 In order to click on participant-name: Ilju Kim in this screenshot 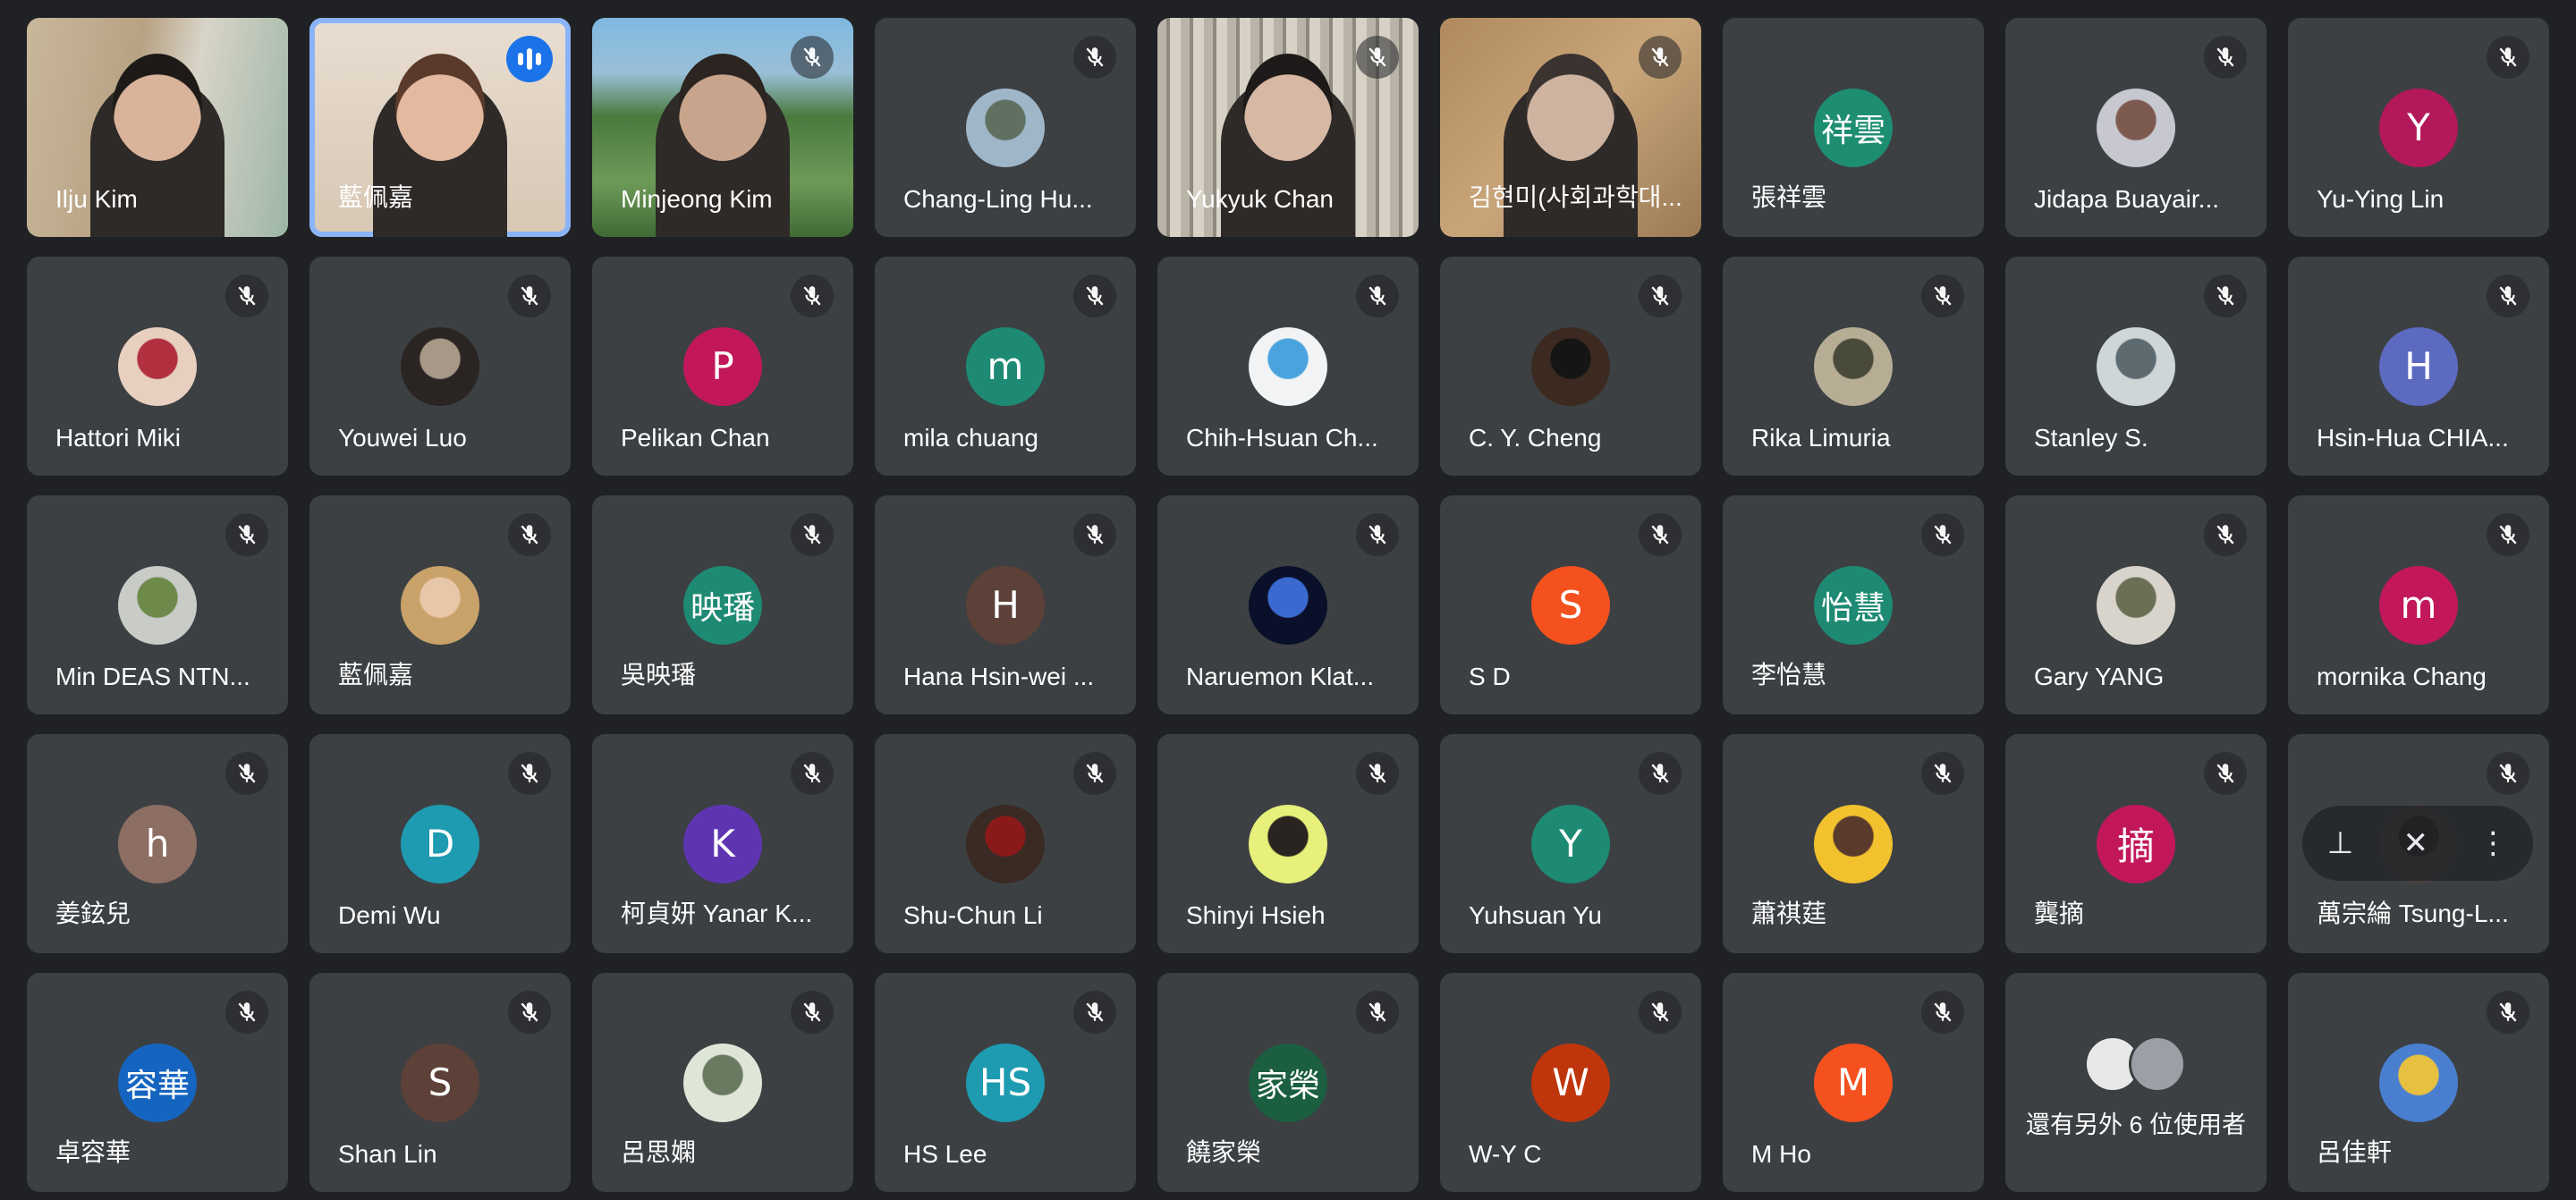, I will do `click(96, 199)`.